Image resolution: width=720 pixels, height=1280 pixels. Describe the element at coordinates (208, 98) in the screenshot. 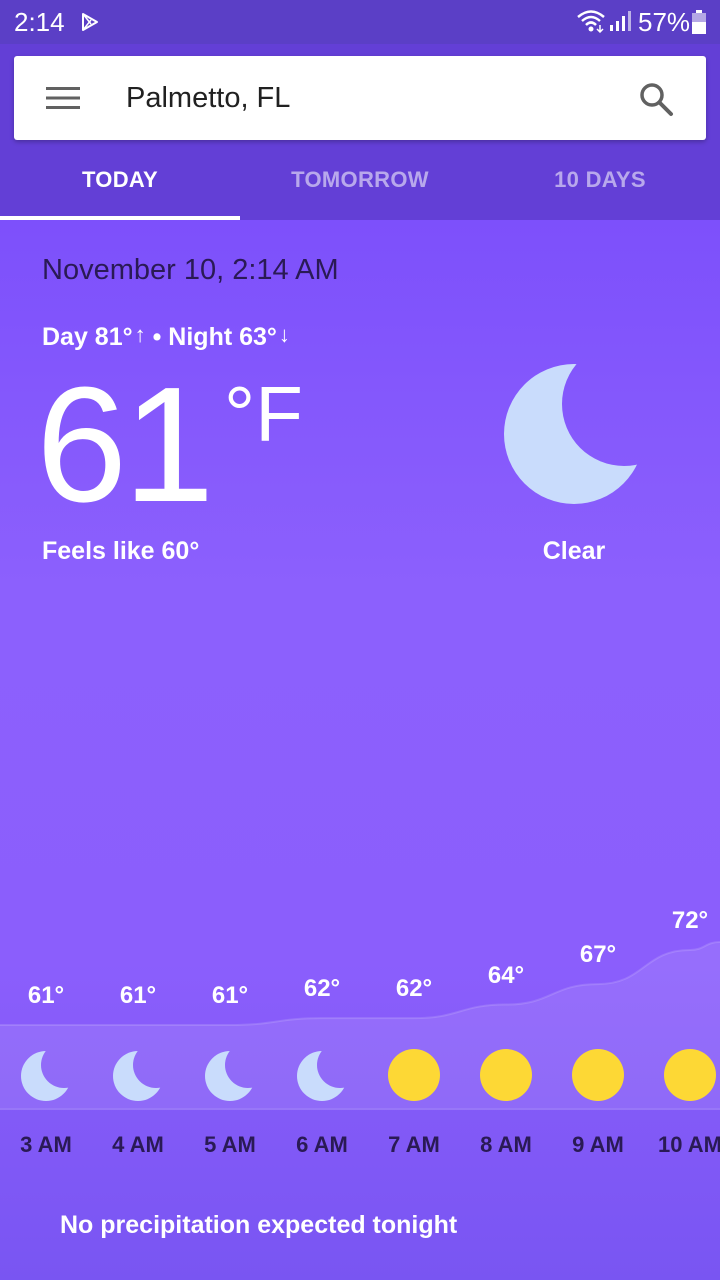

I see `location-text: Palmetto, FL` at that location.